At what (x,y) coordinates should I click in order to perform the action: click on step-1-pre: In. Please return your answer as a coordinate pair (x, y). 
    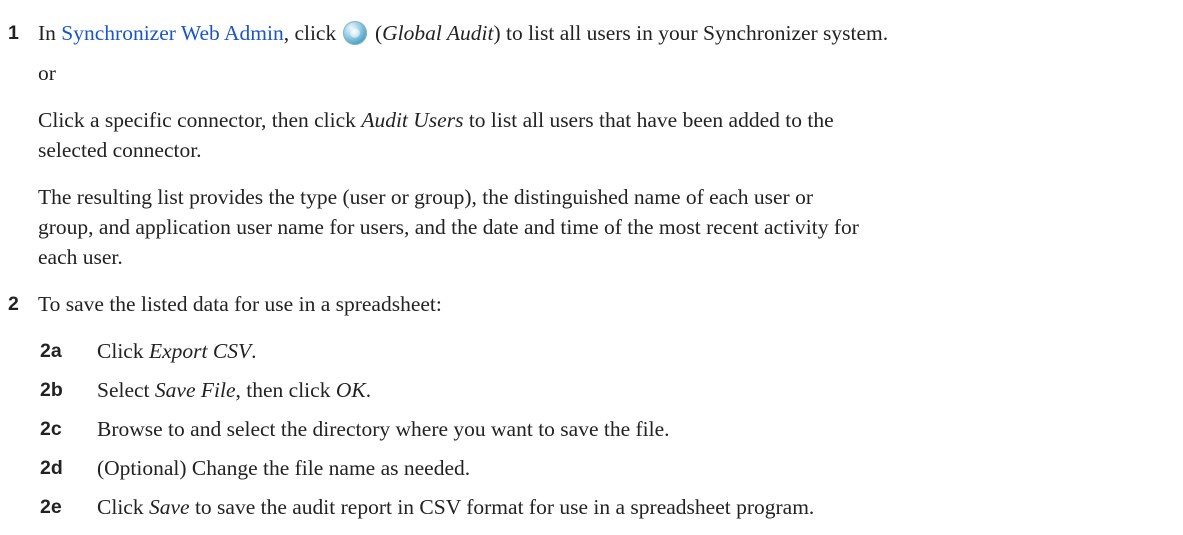
    Looking at the image, I should click on (50, 33).